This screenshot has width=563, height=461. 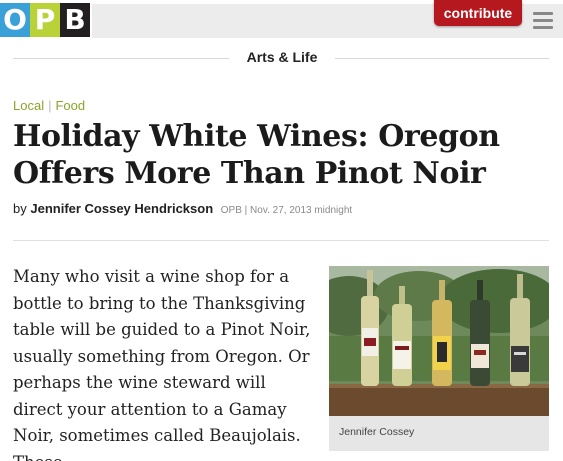 I want to click on logo-letter-o: O, so click(x=15, y=20).